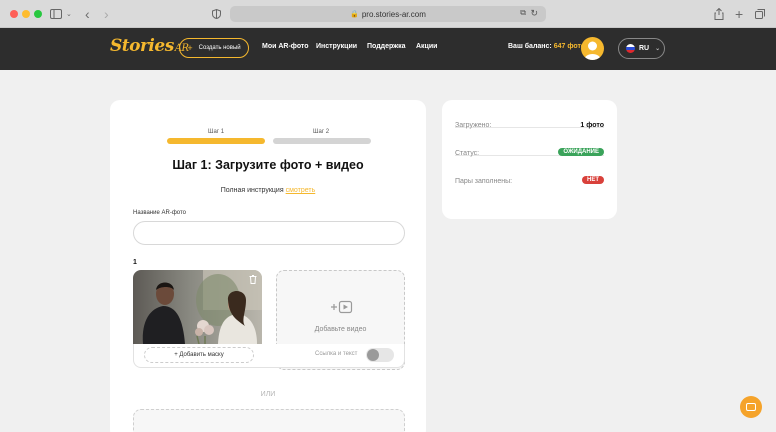 This screenshot has height=432, width=776. What do you see at coordinates (484, 181) in the screenshot?
I see `pairs-filled-label: Пары заполнены:` at bounding box center [484, 181].